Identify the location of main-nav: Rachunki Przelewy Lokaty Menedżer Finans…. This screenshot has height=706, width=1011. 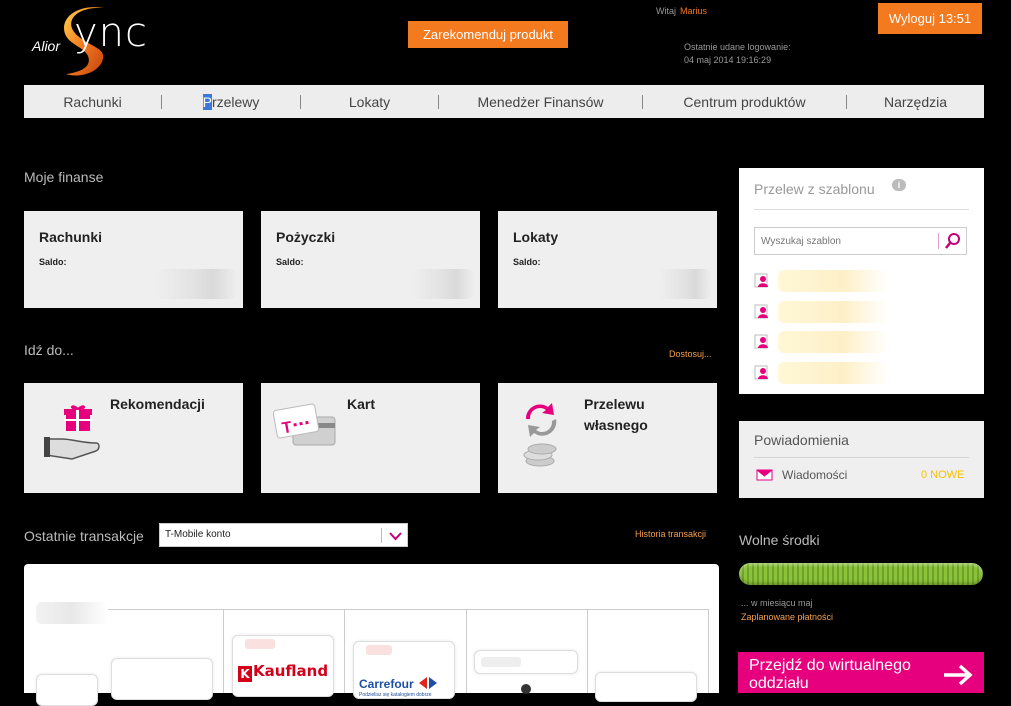
(504, 101).